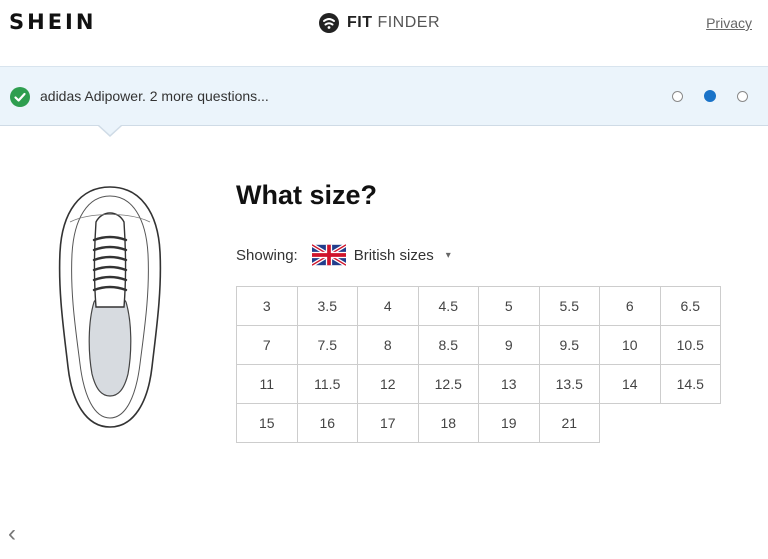 The width and height of the screenshot is (768, 559). What do you see at coordinates (52, 22) in the screenshot?
I see `brand-logo: SHEIN` at bounding box center [52, 22].